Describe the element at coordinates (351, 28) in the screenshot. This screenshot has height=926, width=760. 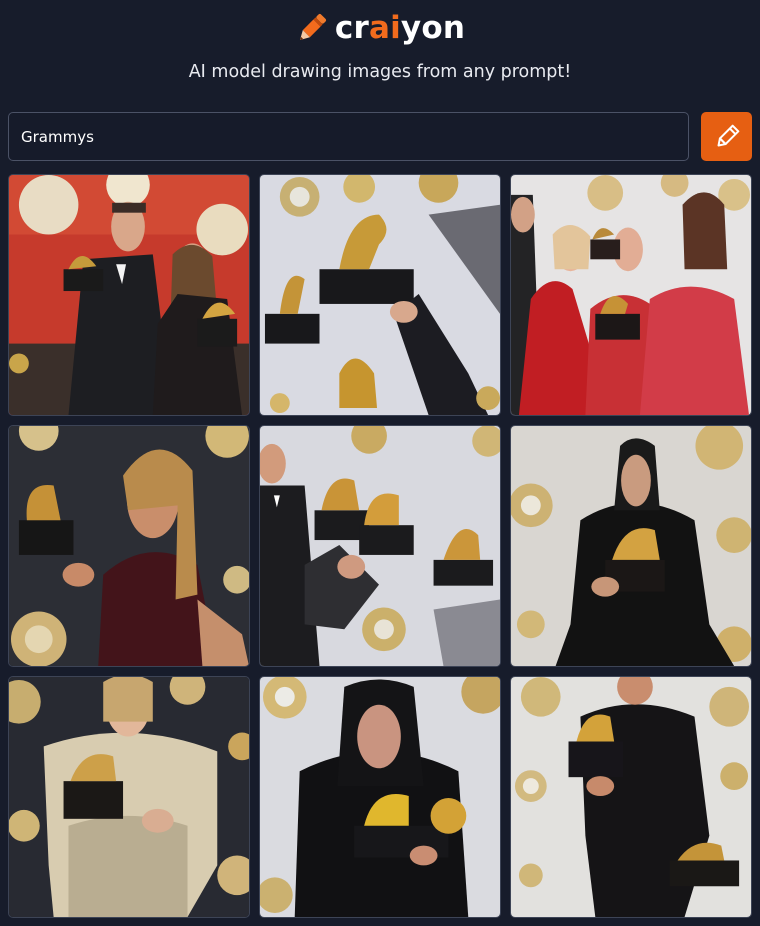
I see `logo-text-prefix: cr` at that location.